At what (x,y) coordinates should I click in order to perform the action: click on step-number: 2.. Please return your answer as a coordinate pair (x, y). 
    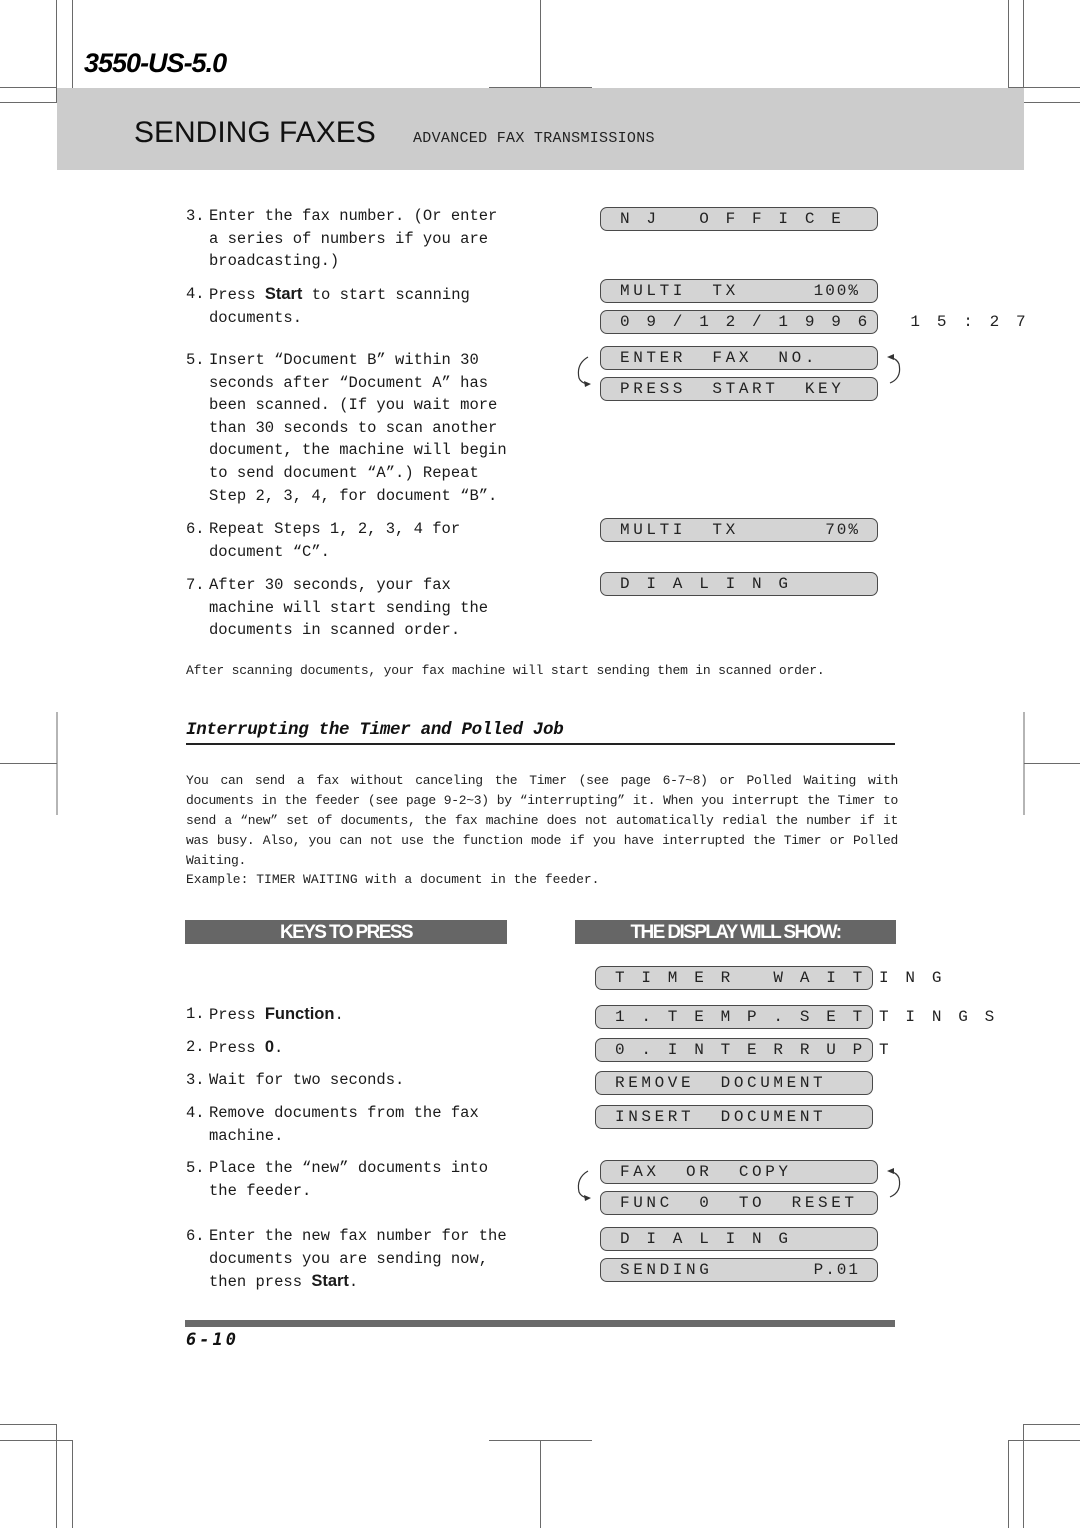
    Looking at the image, I should click on (195, 1047).